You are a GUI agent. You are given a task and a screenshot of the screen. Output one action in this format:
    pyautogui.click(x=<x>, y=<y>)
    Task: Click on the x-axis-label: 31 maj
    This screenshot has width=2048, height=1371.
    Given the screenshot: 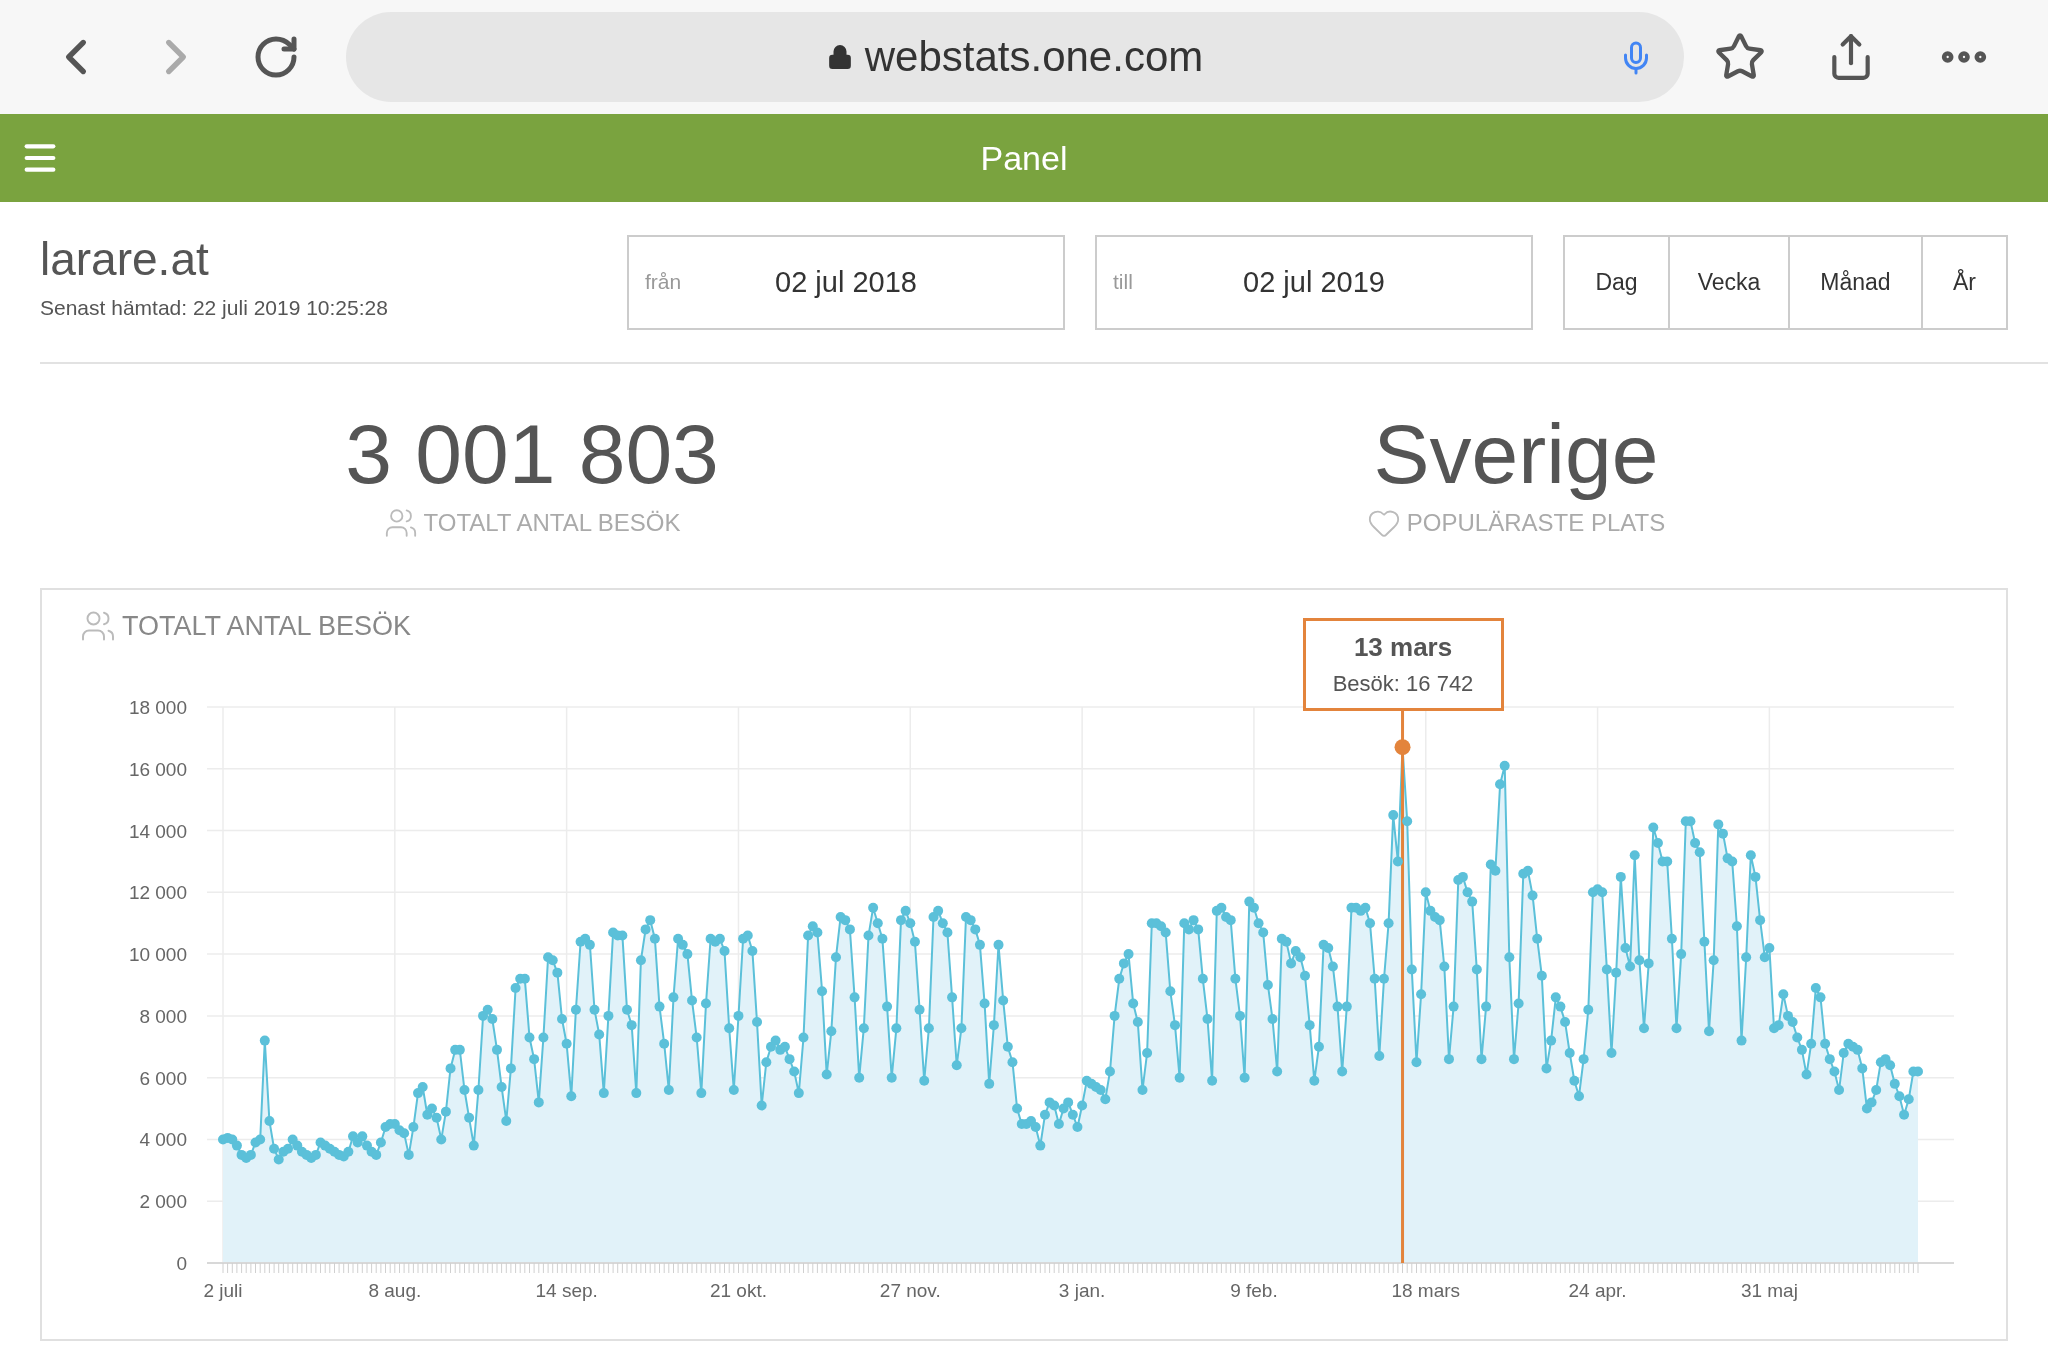 What is the action you would take?
    pyautogui.click(x=1769, y=1290)
    